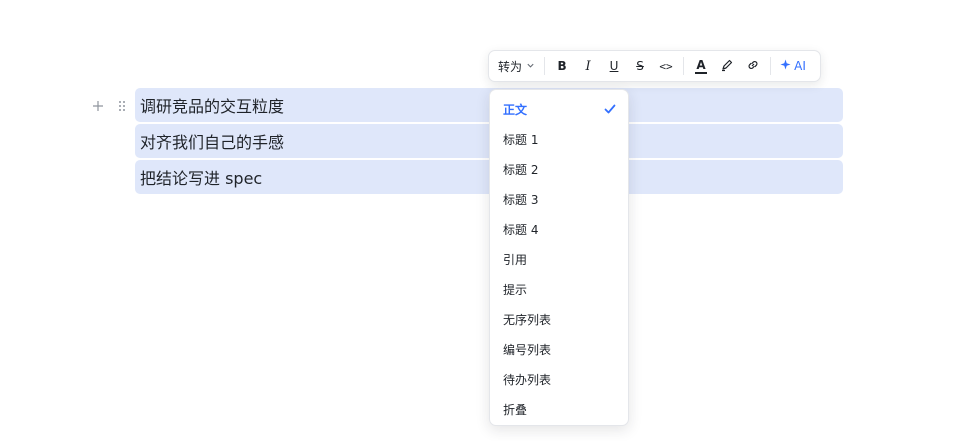 The width and height of the screenshot is (978, 441). I want to click on plus-icon, so click(98, 106).